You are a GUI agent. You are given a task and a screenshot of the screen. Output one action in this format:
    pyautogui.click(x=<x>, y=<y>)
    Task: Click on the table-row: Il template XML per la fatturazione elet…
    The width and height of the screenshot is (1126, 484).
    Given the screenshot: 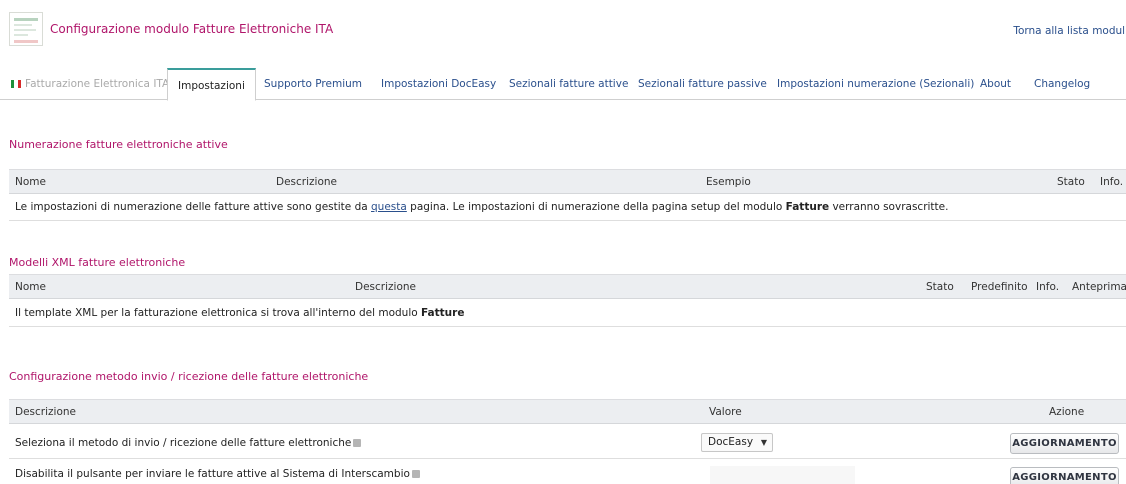 What is the action you would take?
    pyautogui.click(x=567, y=313)
    